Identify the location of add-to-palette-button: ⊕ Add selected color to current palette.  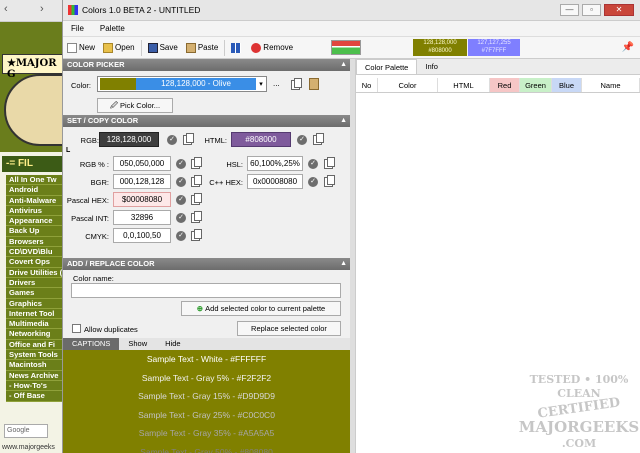
(261, 308).